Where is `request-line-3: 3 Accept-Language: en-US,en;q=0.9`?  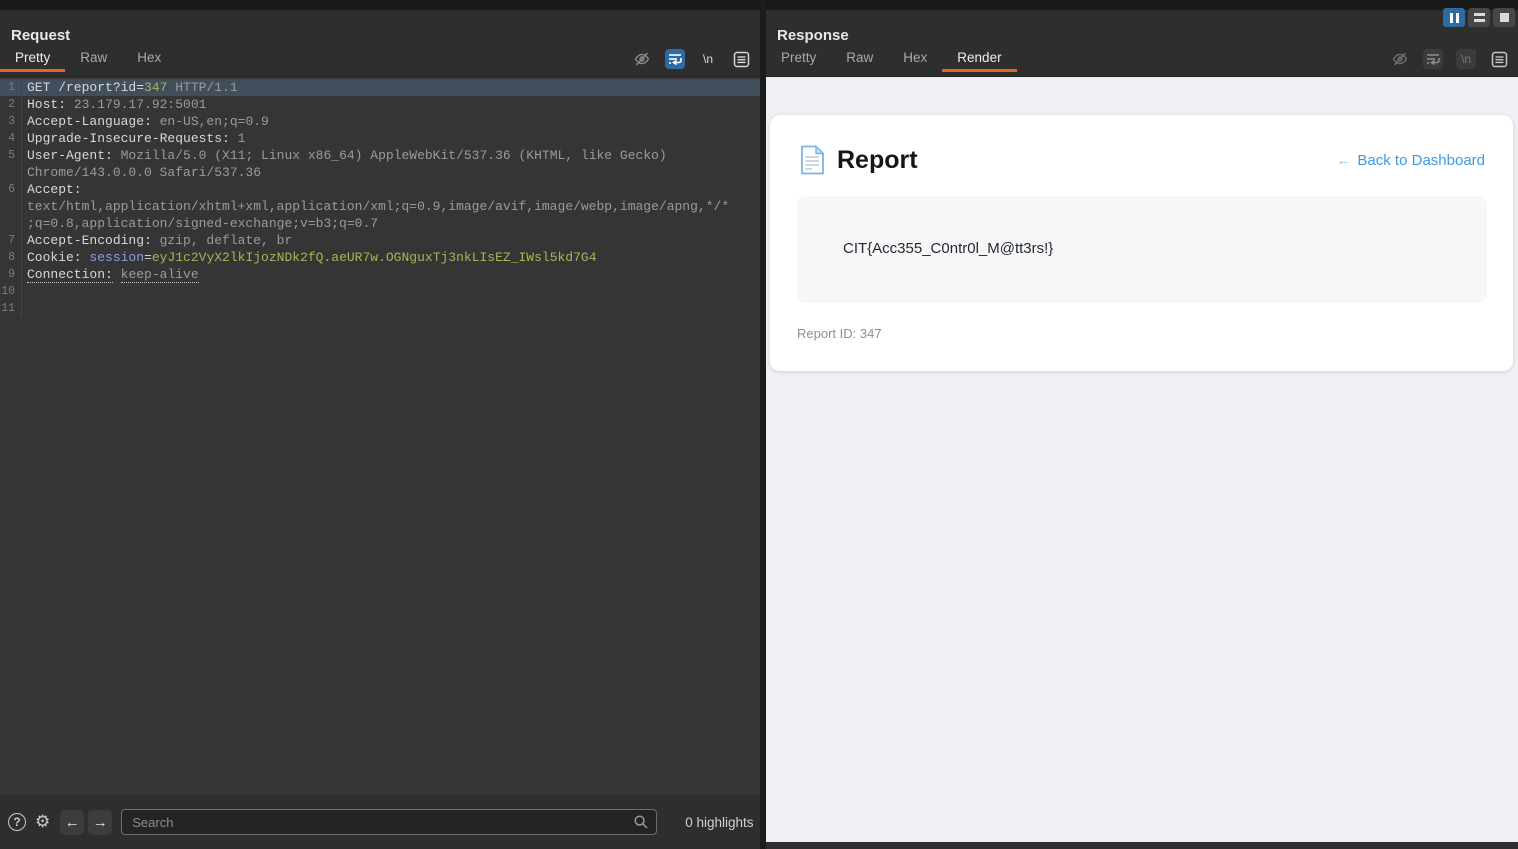
request-line-3: 3 Accept-Language: en-US,en;q=0.9 is located at coordinates (380, 121).